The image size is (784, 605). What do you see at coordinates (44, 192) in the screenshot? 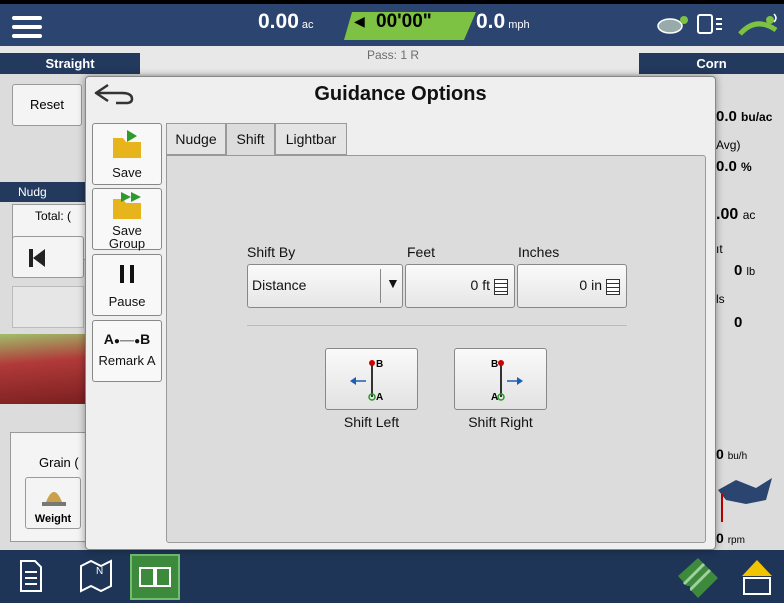
I see `nudge-label: Nudg` at bounding box center [44, 192].